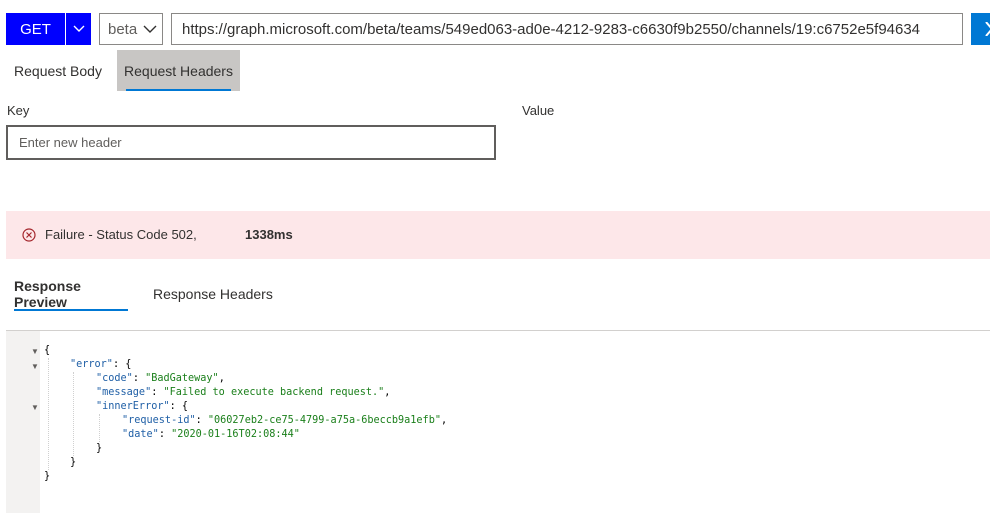  What do you see at coordinates (23, 422) in the screenshot?
I see `code-gutter` at bounding box center [23, 422].